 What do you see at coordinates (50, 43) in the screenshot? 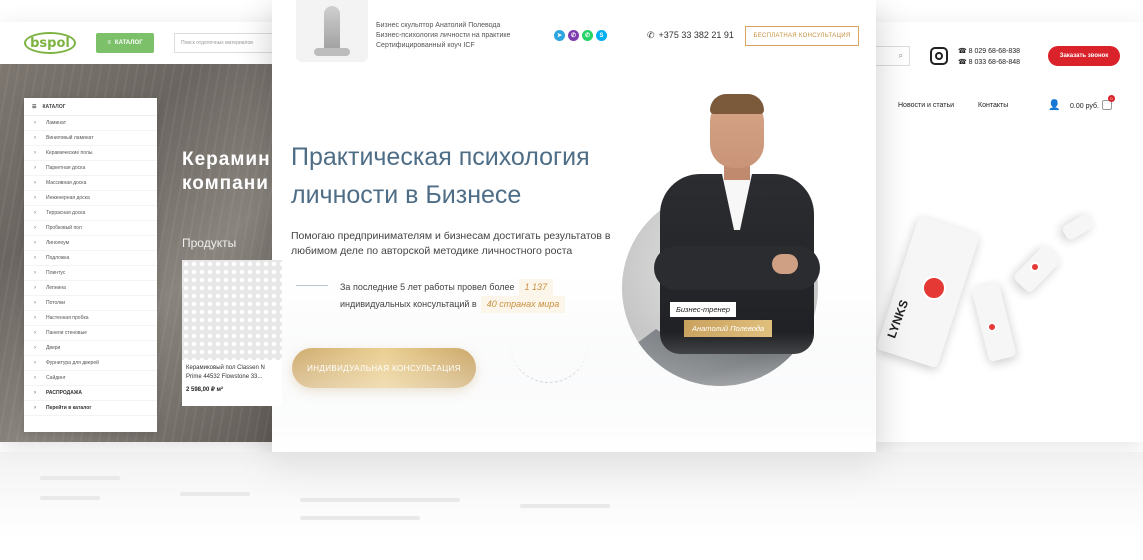
I see `bspol-logo: bspol` at bounding box center [50, 43].